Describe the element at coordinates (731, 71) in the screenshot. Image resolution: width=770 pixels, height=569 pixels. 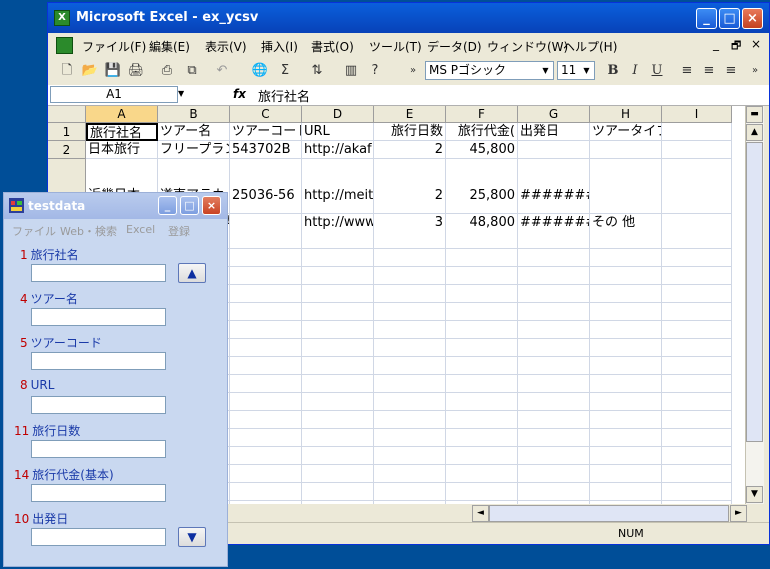
I see `align-right-icon: ≡` at that location.